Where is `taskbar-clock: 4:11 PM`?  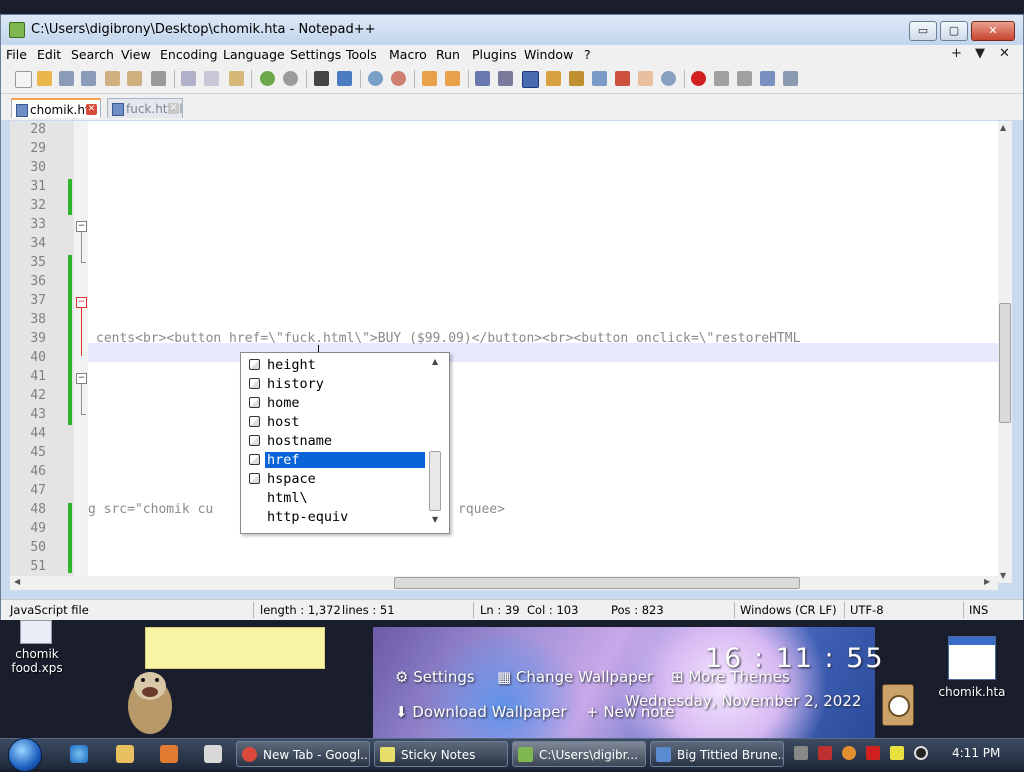 taskbar-clock: 4:11 PM is located at coordinates (976, 753).